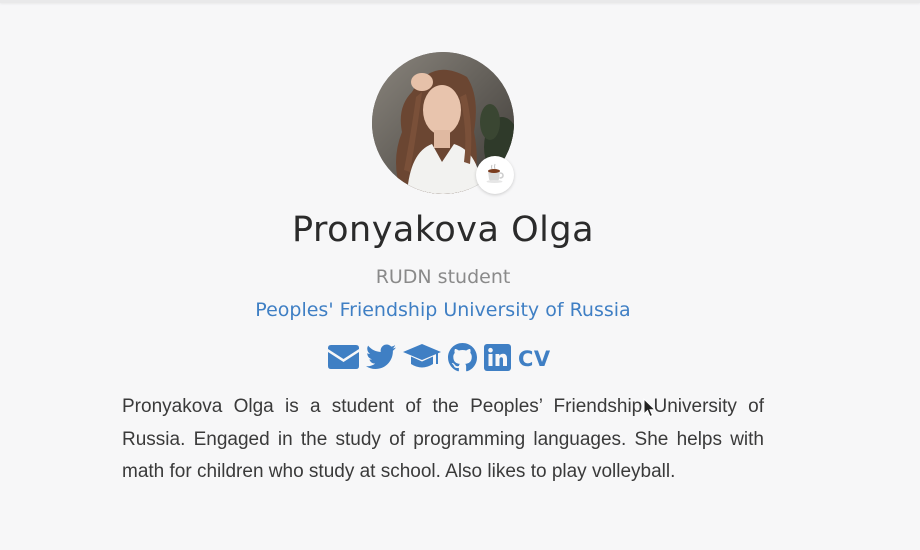  I want to click on twitter-icon, so click(381, 359).